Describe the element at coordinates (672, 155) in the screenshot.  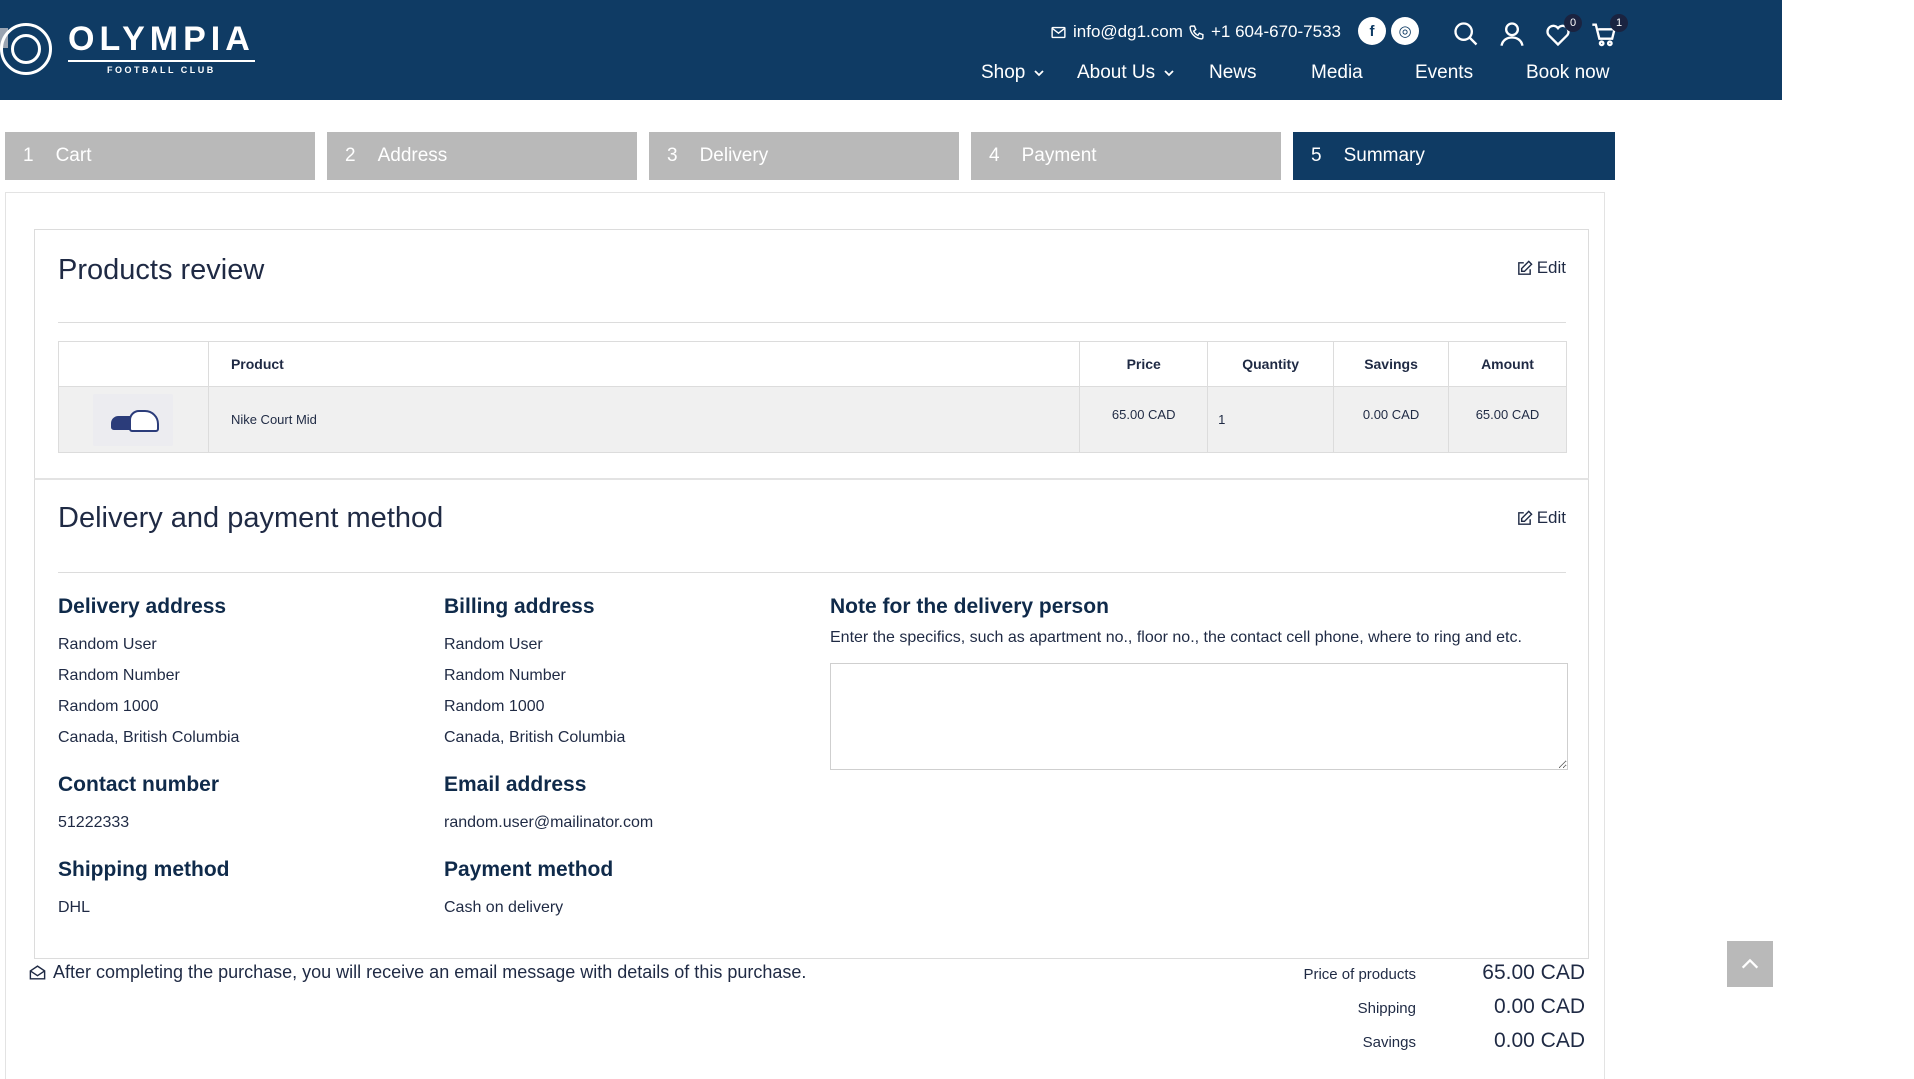
I see `step-number: 3` at that location.